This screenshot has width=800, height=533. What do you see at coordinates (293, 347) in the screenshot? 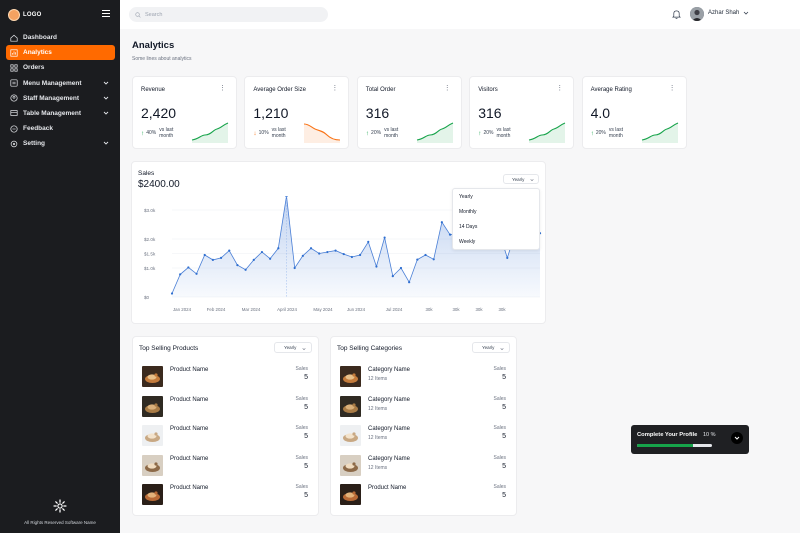
I see `top-products-period-select: Yearly` at bounding box center [293, 347].